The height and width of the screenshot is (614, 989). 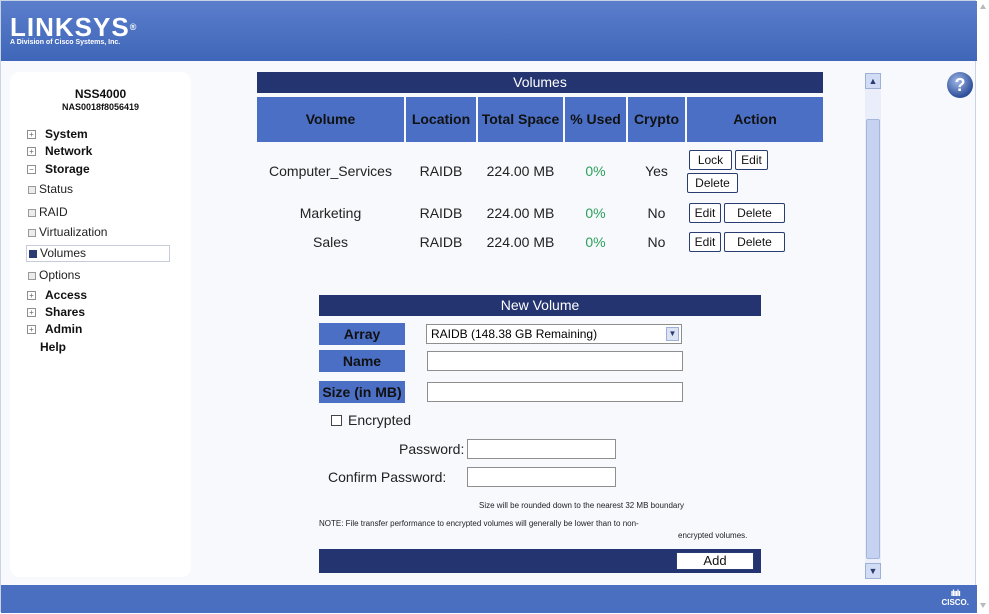 I want to click on collapse-icon: −, so click(x=31, y=169).